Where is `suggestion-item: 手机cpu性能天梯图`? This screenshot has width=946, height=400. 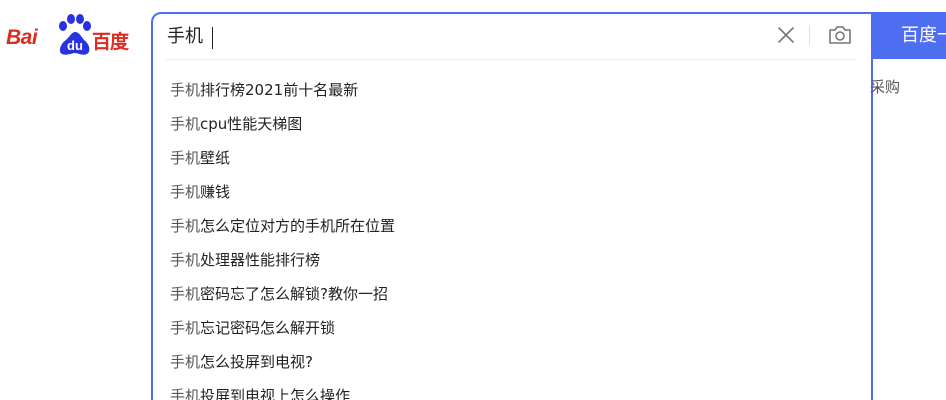 suggestion-item: 手机cpu性能天梯图 is located at coordinates (282, 126).